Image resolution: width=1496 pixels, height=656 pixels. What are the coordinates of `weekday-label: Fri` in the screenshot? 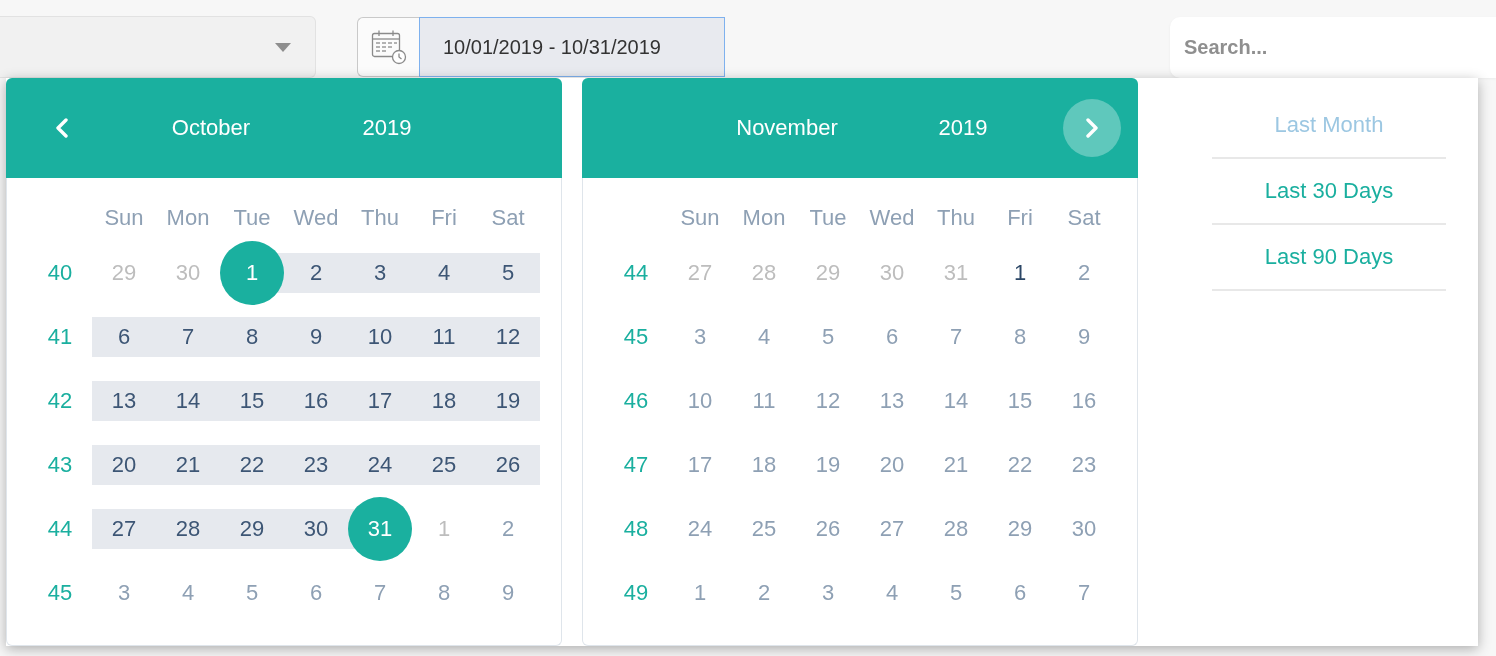 It's located at (1020, 217).